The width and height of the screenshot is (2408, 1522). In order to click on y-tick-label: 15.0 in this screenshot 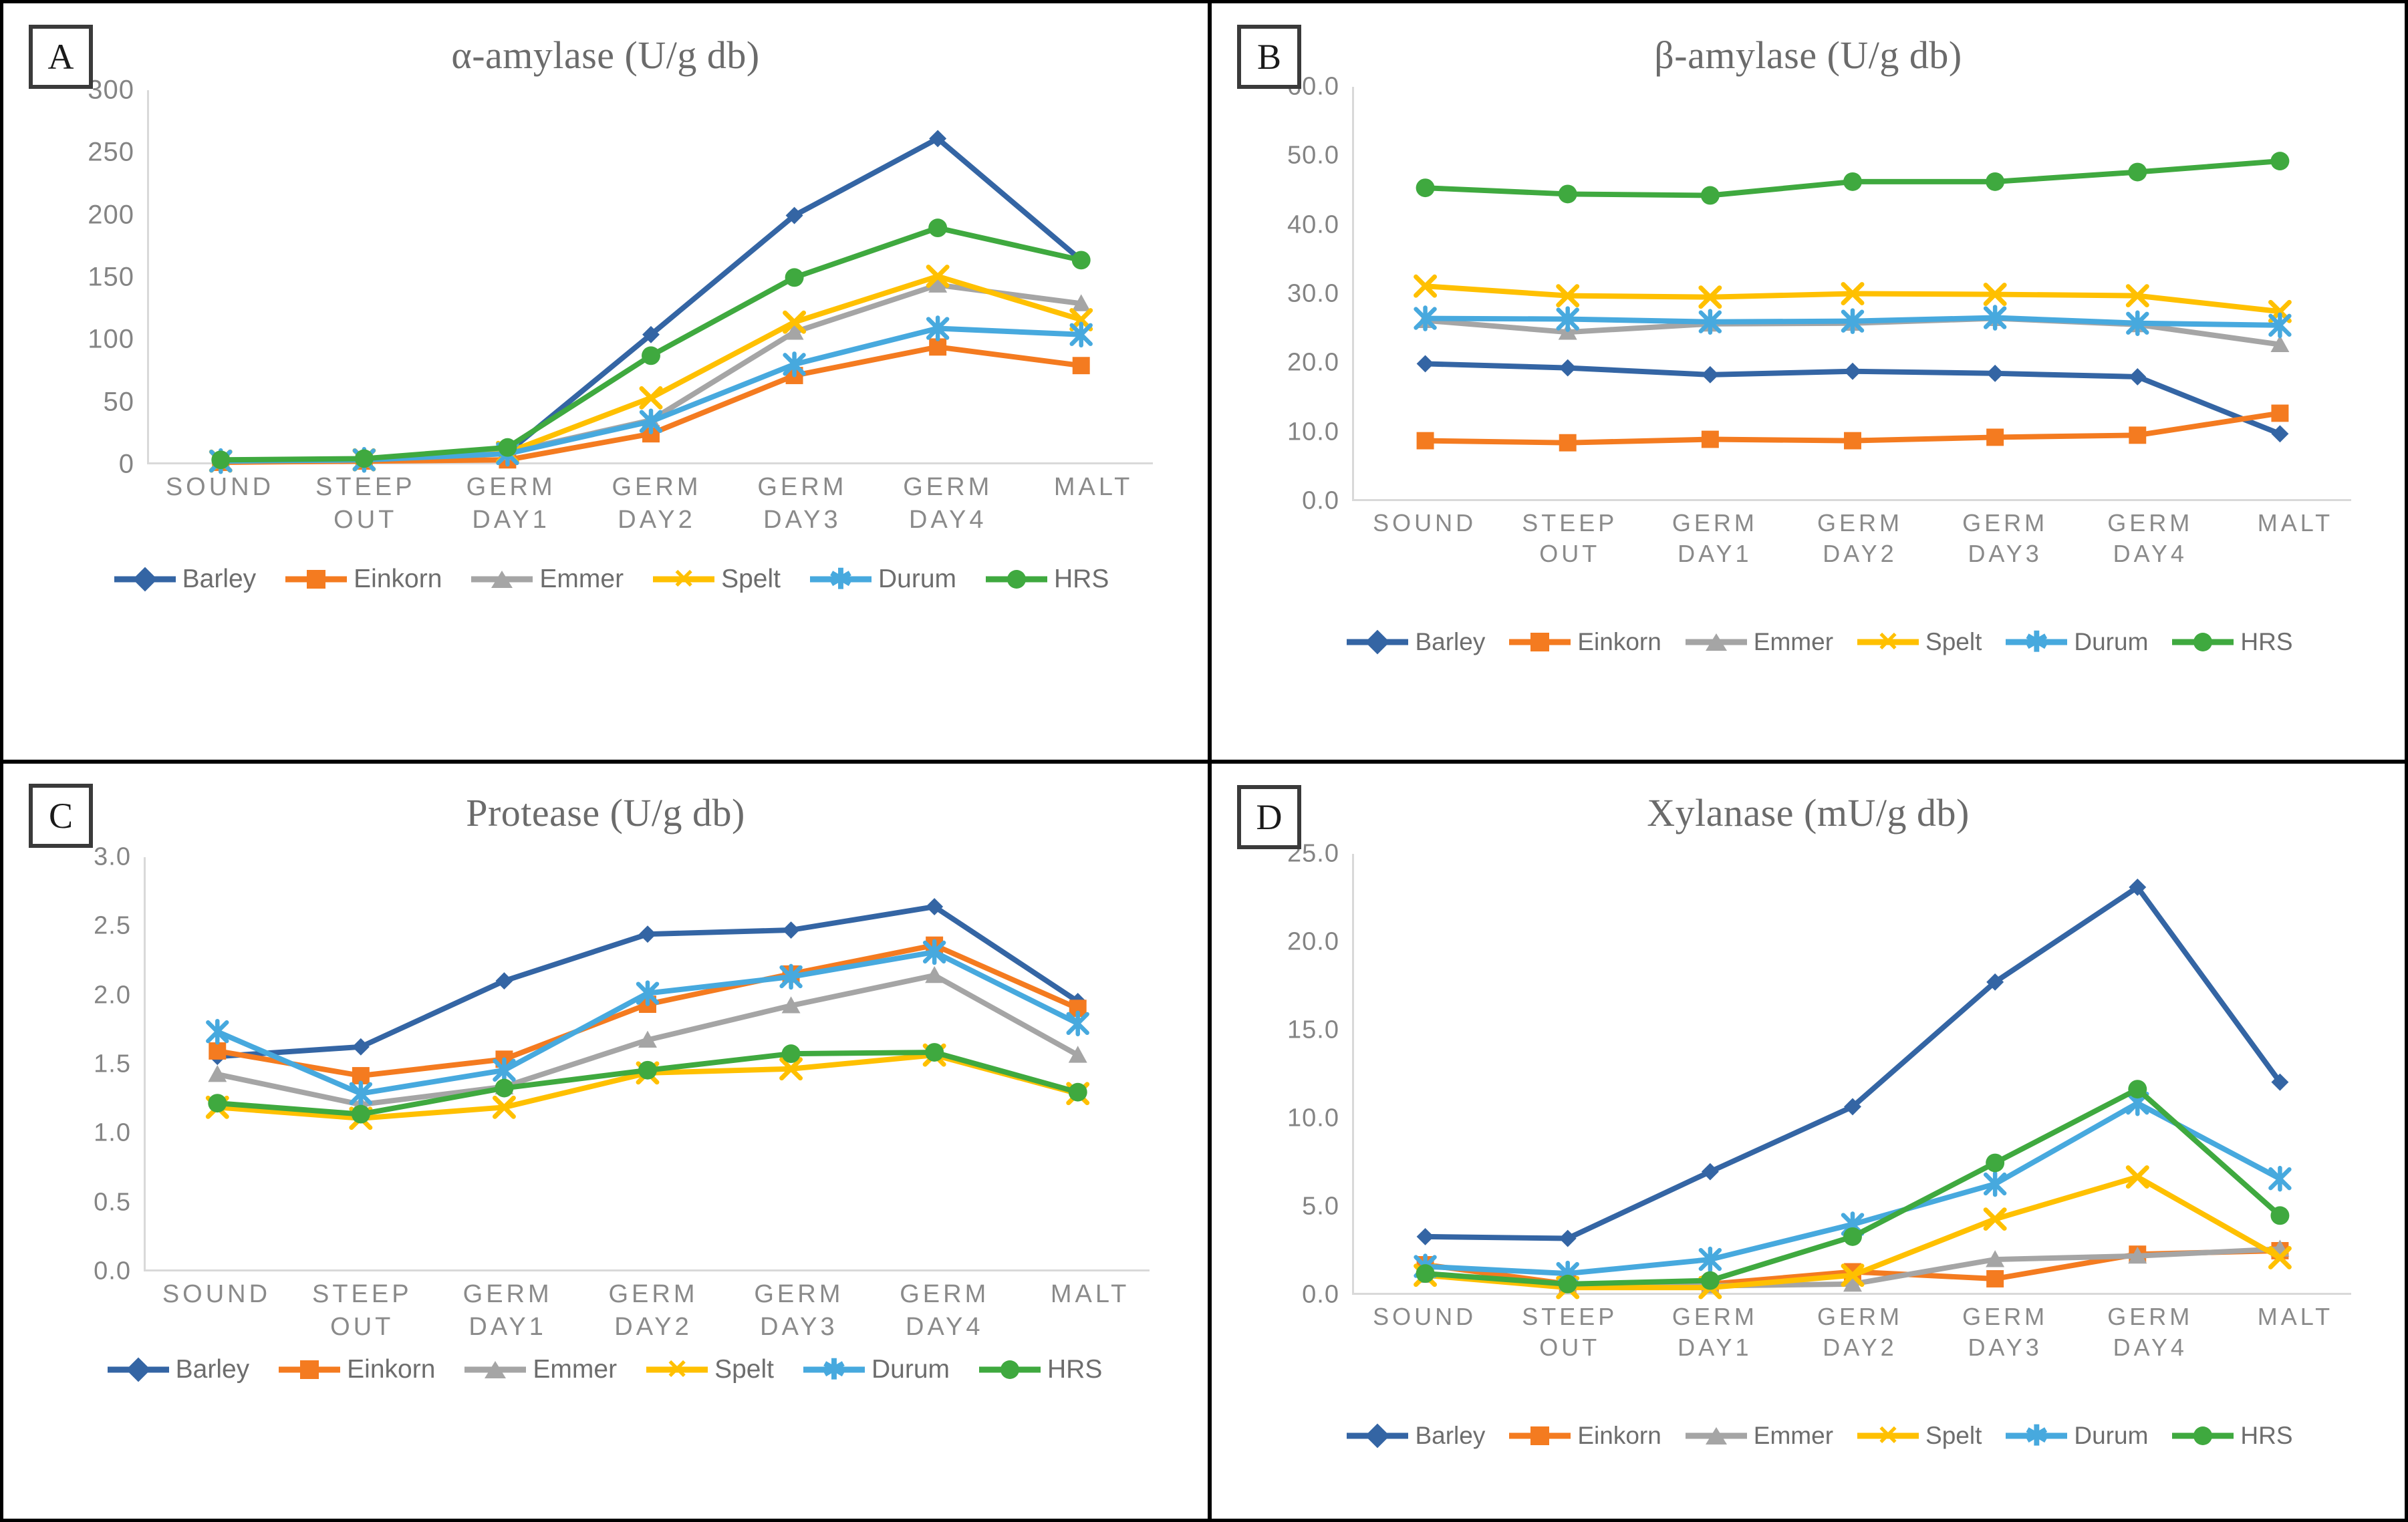, I will do `click(1313, 1030)`.